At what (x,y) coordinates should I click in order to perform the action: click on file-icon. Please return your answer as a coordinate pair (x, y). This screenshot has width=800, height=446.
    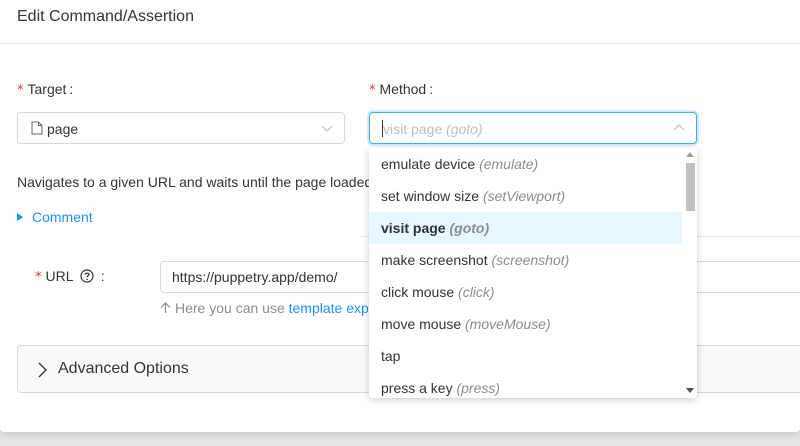
    Looking at the image, I should click on (37, 128).